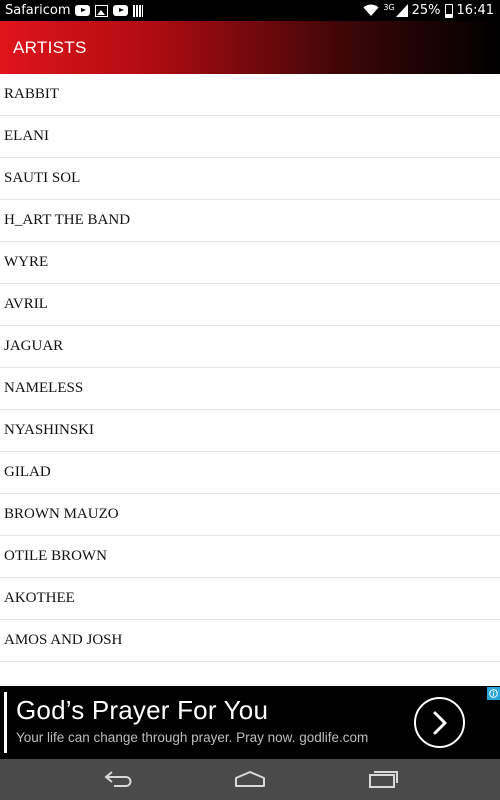 This screenshot has width=500, height=800. Describe the element at coordinates (250, 347) in the screenshot. I see `list-item: JAGUAR` at that location.